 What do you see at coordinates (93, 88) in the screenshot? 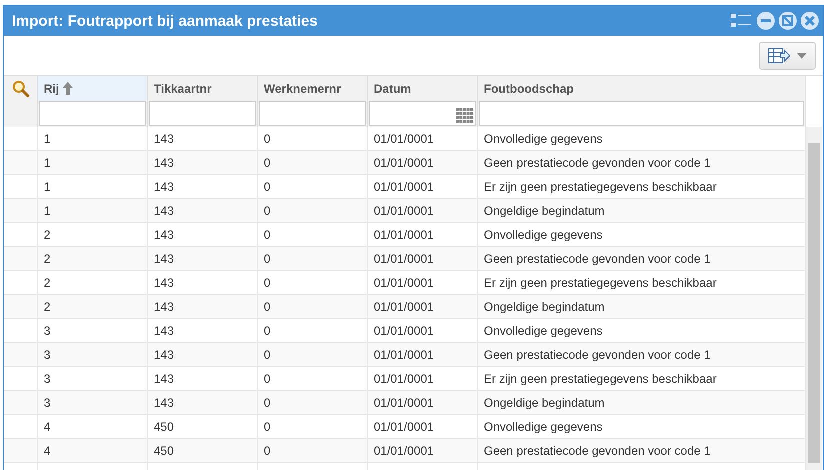
I see `column-header: Rij` at bounding box center [93, 88].